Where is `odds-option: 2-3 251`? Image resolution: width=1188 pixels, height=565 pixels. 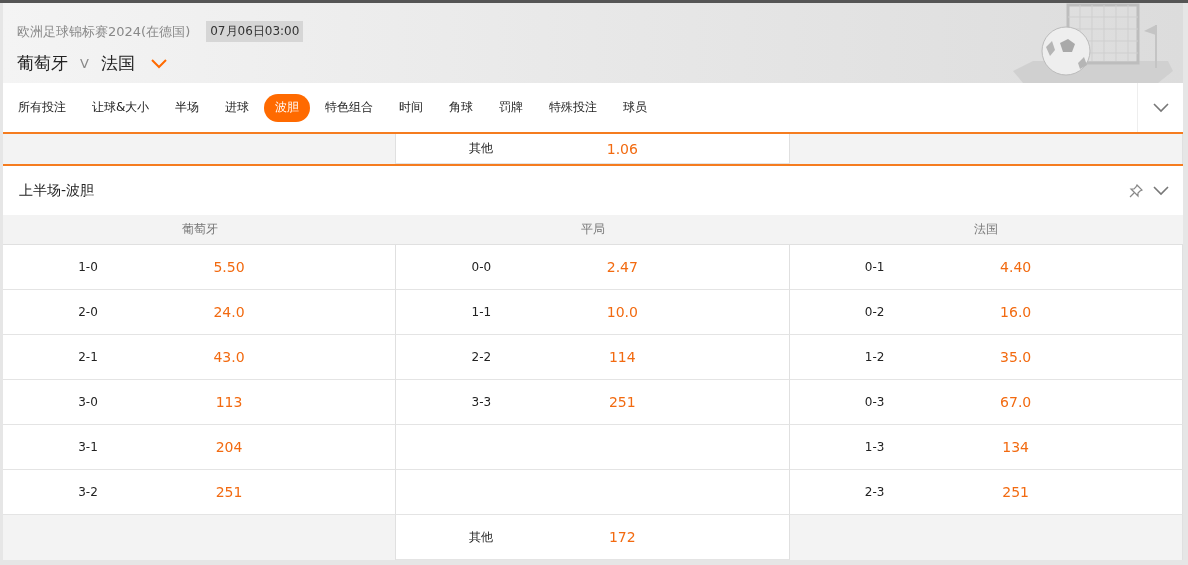
odds-option: 2-3 251 is located at coordinates (986, 492).